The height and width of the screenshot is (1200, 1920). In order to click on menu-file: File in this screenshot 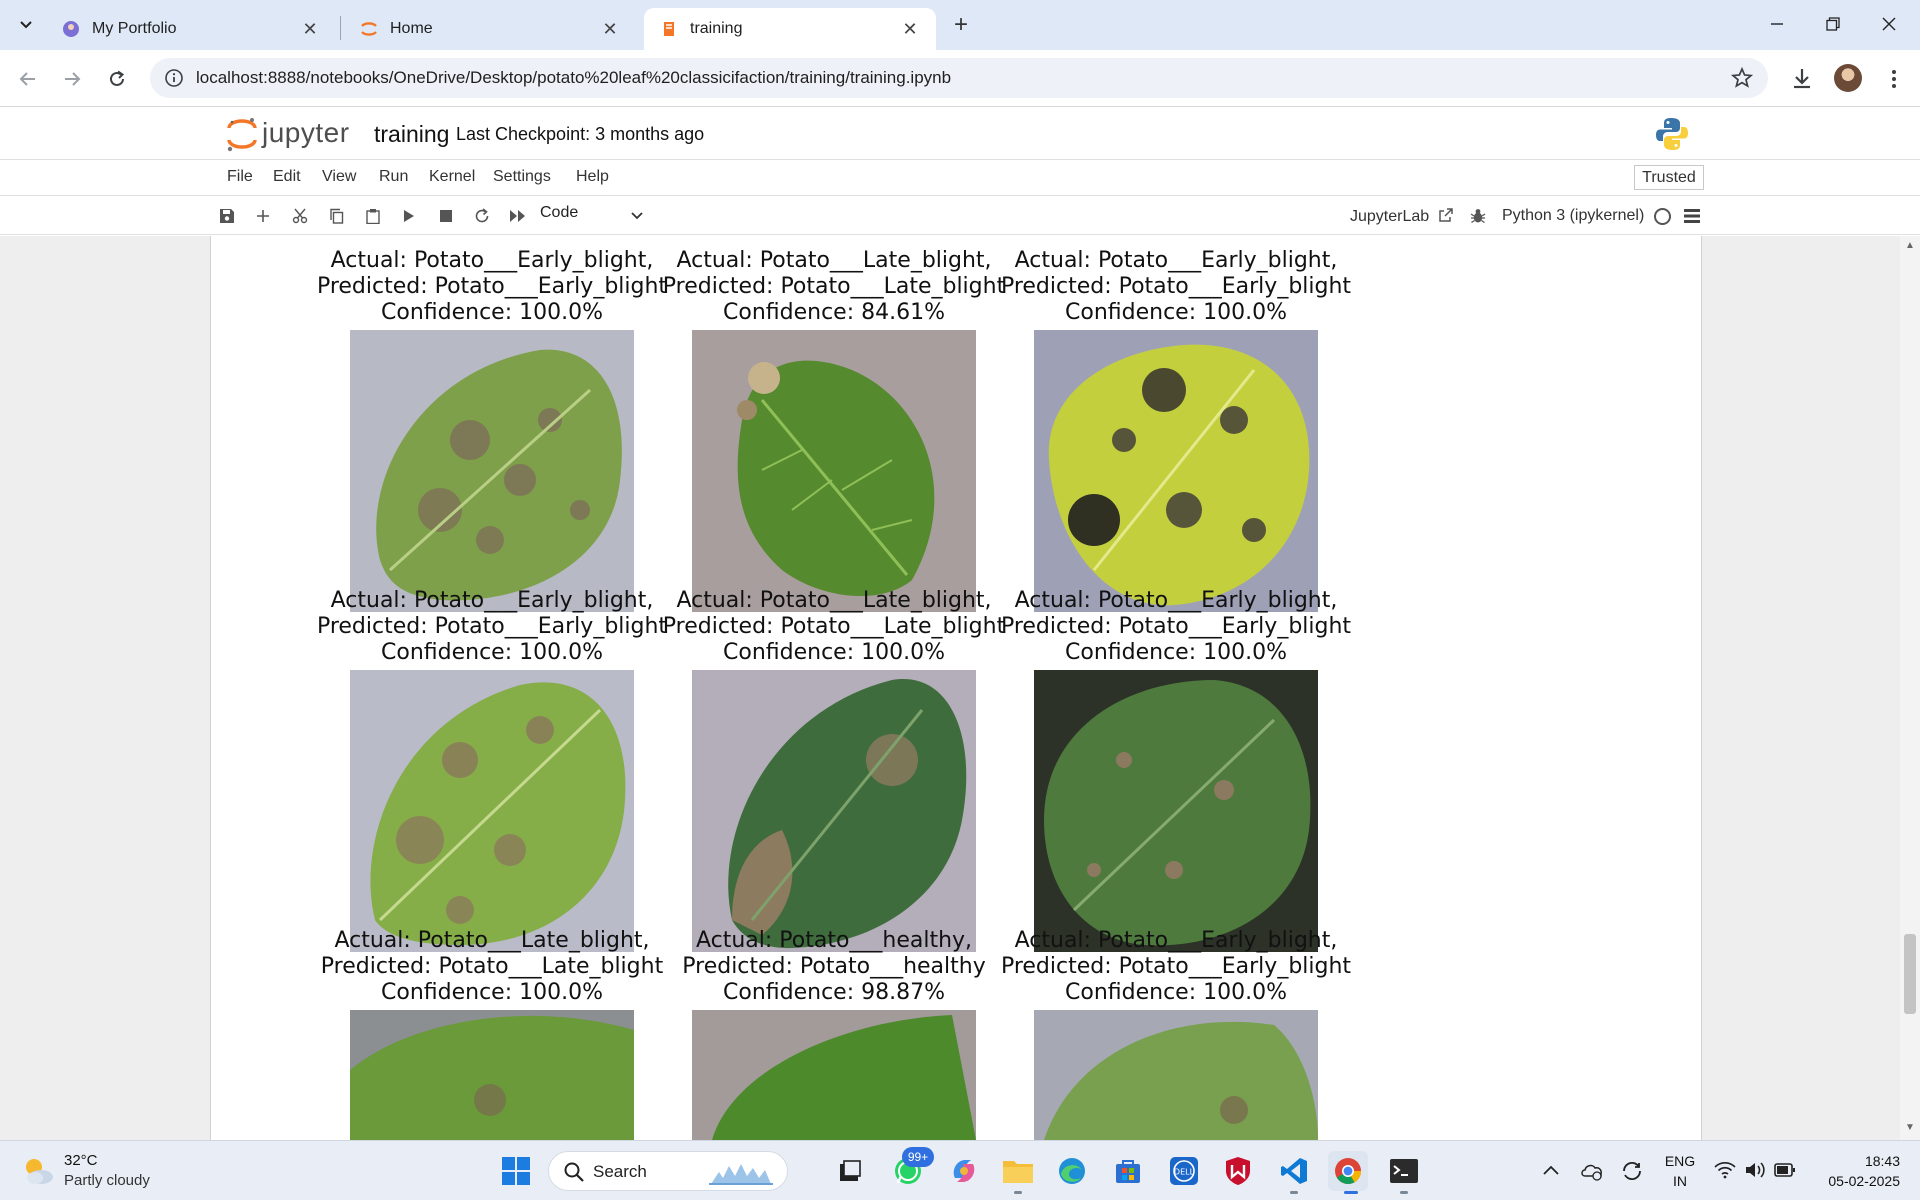, I will do `click(240, 177)`.